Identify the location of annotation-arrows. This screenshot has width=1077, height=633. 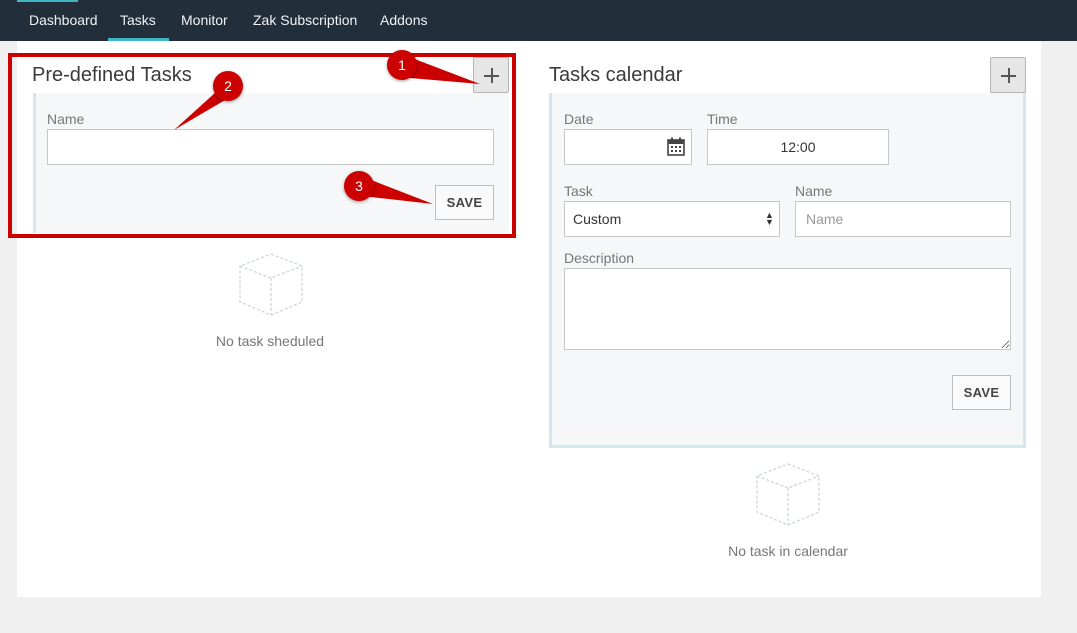
(327, 131).